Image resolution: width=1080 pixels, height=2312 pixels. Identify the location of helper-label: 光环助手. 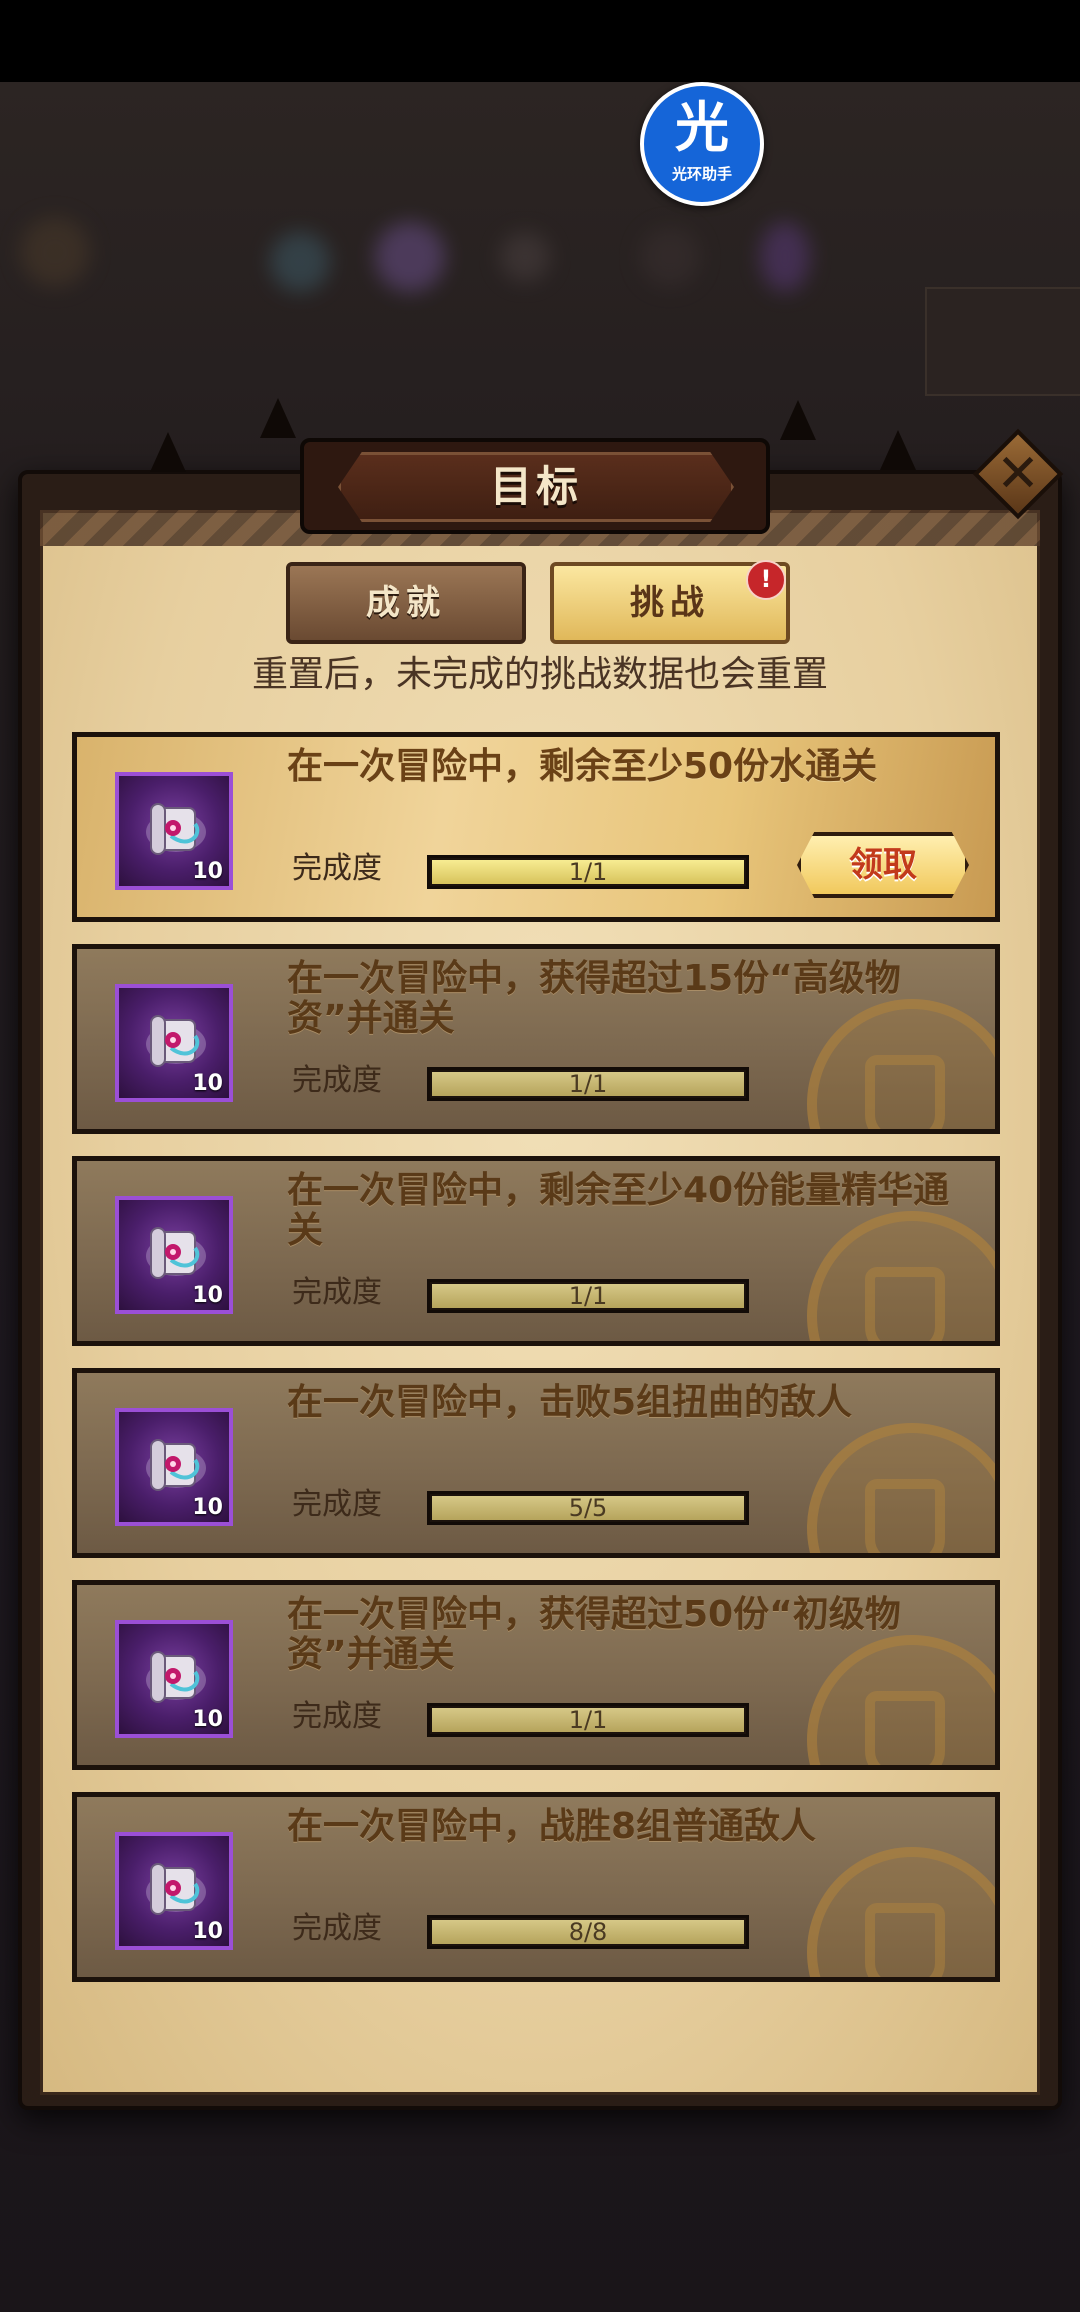
(701, 174).